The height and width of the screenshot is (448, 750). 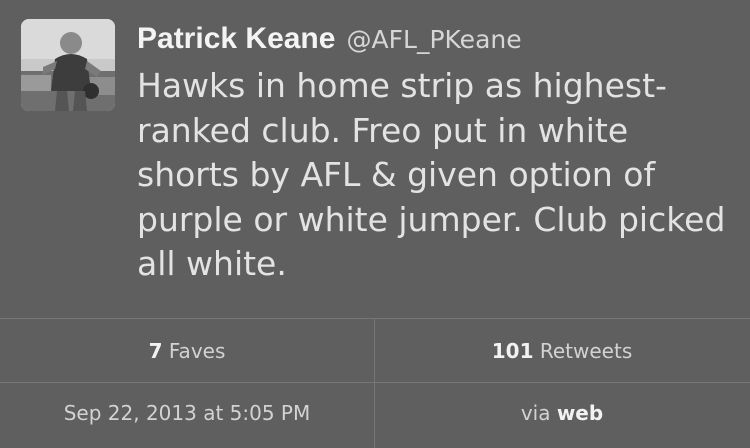 What do you see at coordinates (155, 351) in the screenshot?
I see `faves-count: 7` at bounding box center [155, 351].